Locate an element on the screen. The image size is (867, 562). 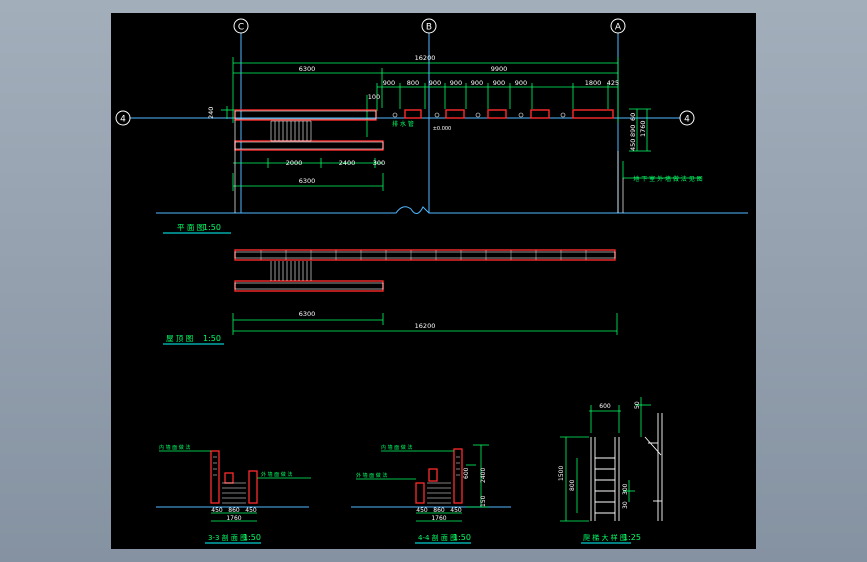
svg-text: 60 is located at coordinates (633, 117).